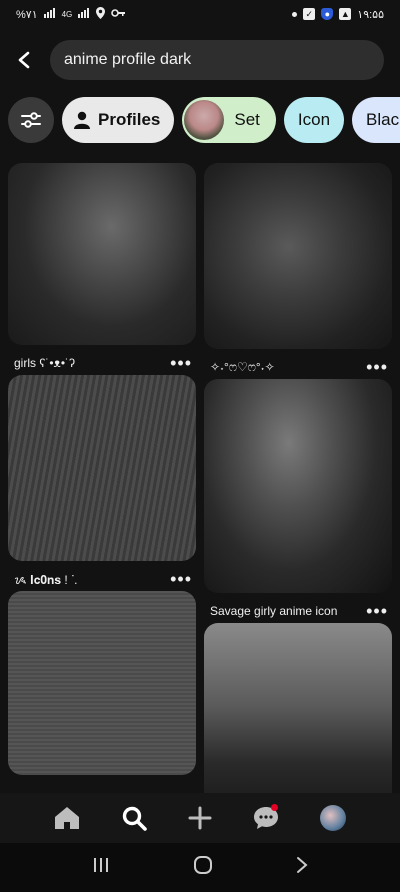  I want to click on network-type: 4G, so click(67, 14).